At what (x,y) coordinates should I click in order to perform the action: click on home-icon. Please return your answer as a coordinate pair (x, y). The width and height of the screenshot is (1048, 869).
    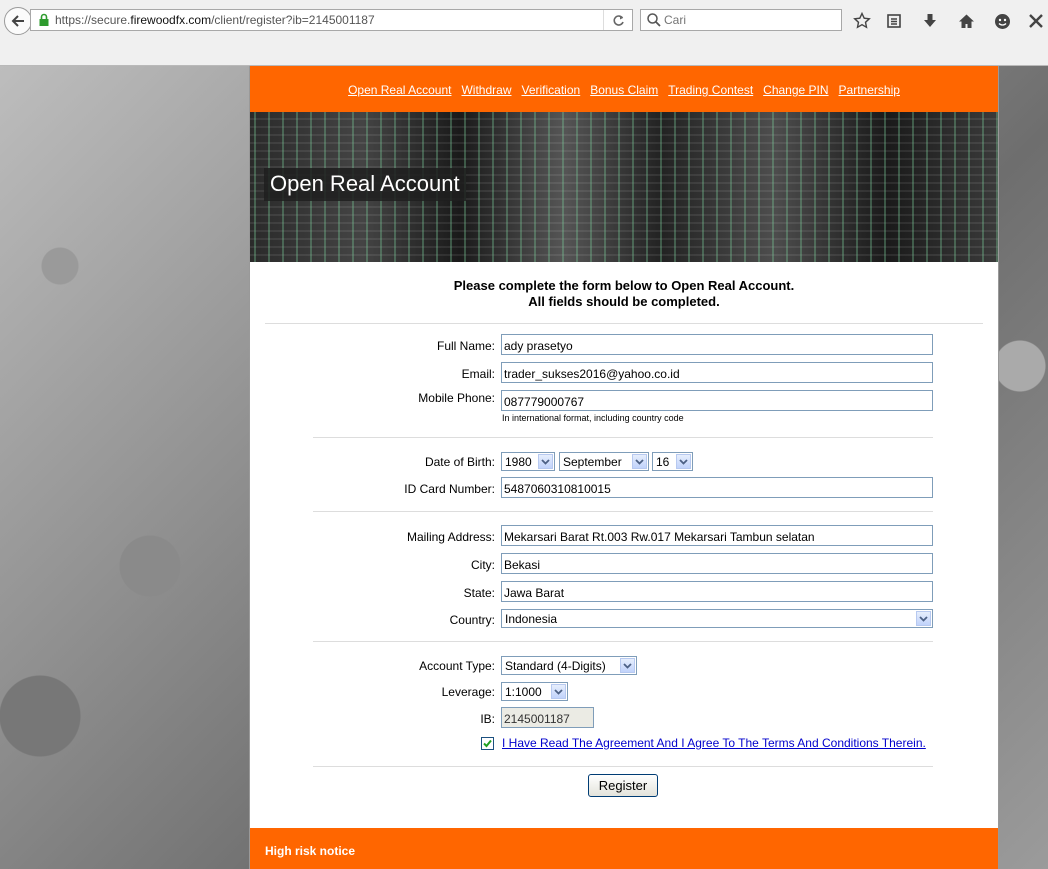
    Looking at the image, I should click on (966, 21).